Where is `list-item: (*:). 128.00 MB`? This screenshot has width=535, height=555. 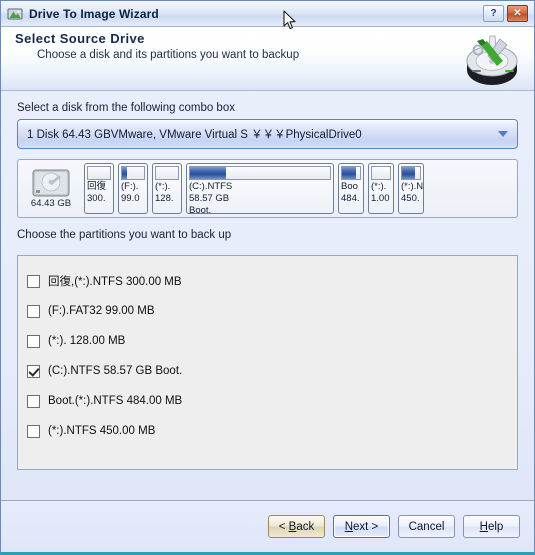 list-item: (*:). 128.00 MB is located at coordinates (272, 341).